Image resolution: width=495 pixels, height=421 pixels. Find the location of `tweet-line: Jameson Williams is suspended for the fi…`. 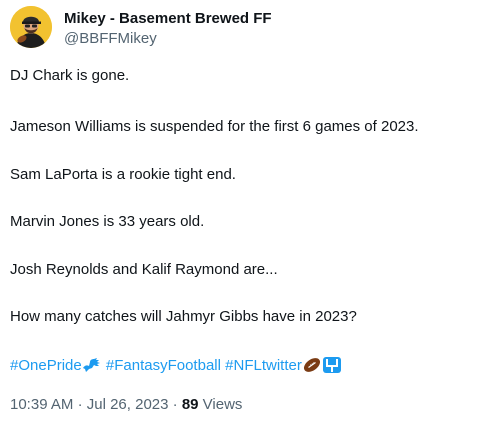

tweet-line: Jameson Williams is suspended for the fi… is located at coordinates (214, 126).